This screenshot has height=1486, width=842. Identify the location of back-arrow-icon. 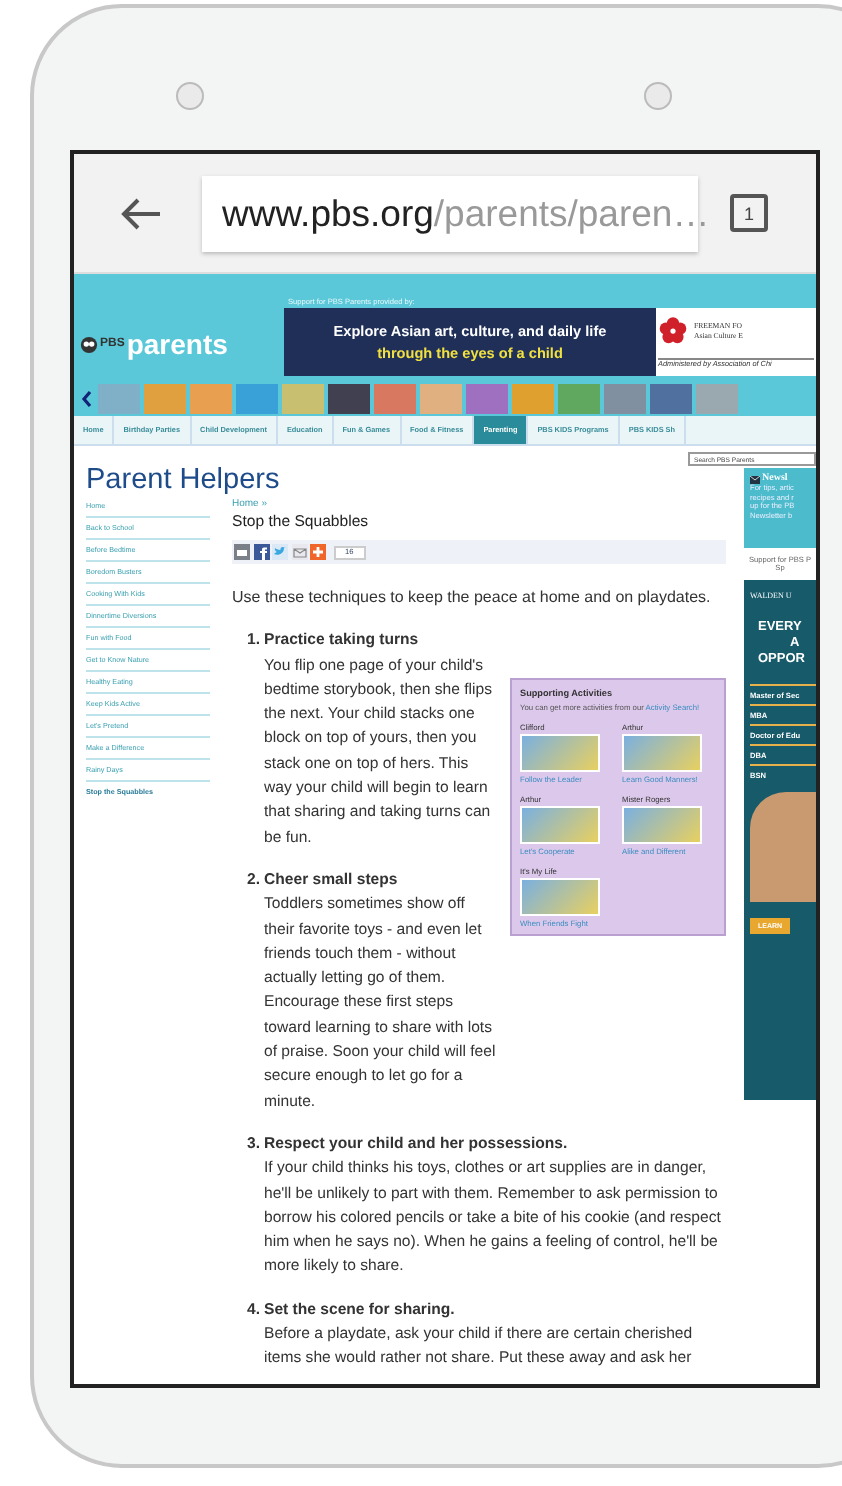
(140, 213).